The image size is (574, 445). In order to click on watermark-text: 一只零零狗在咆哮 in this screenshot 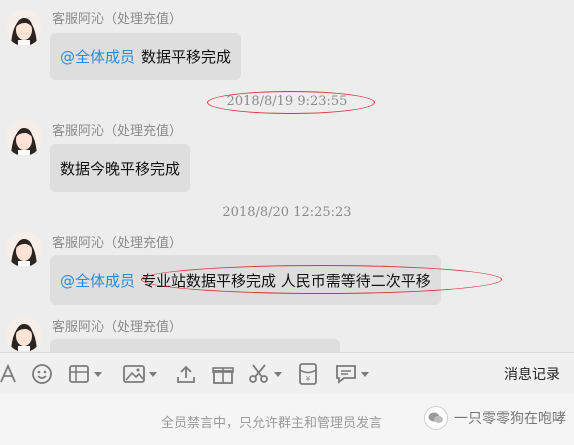, I will do `click(510, 419)`.